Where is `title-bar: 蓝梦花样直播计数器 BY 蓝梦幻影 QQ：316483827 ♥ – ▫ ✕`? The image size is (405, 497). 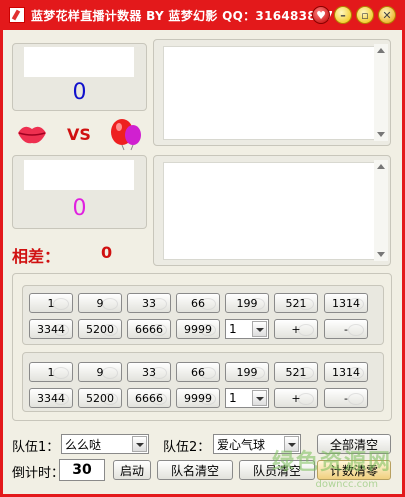
title-bar: 蓝梦花样直播计数器 BY 蓝梦幻影 QQ：316483827 ♥ – ▫ ✕ is located at coordinates (202, 15).